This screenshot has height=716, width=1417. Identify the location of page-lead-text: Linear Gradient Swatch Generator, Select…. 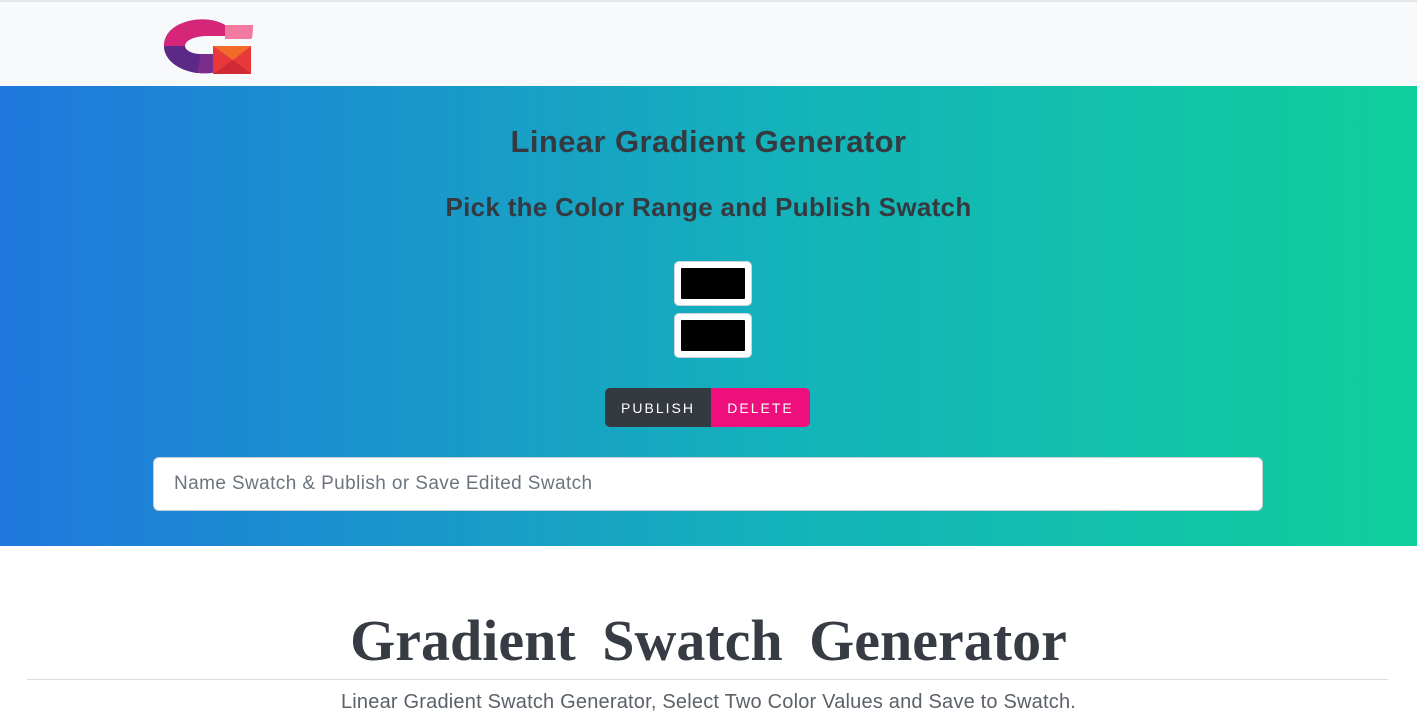
(708, 702).